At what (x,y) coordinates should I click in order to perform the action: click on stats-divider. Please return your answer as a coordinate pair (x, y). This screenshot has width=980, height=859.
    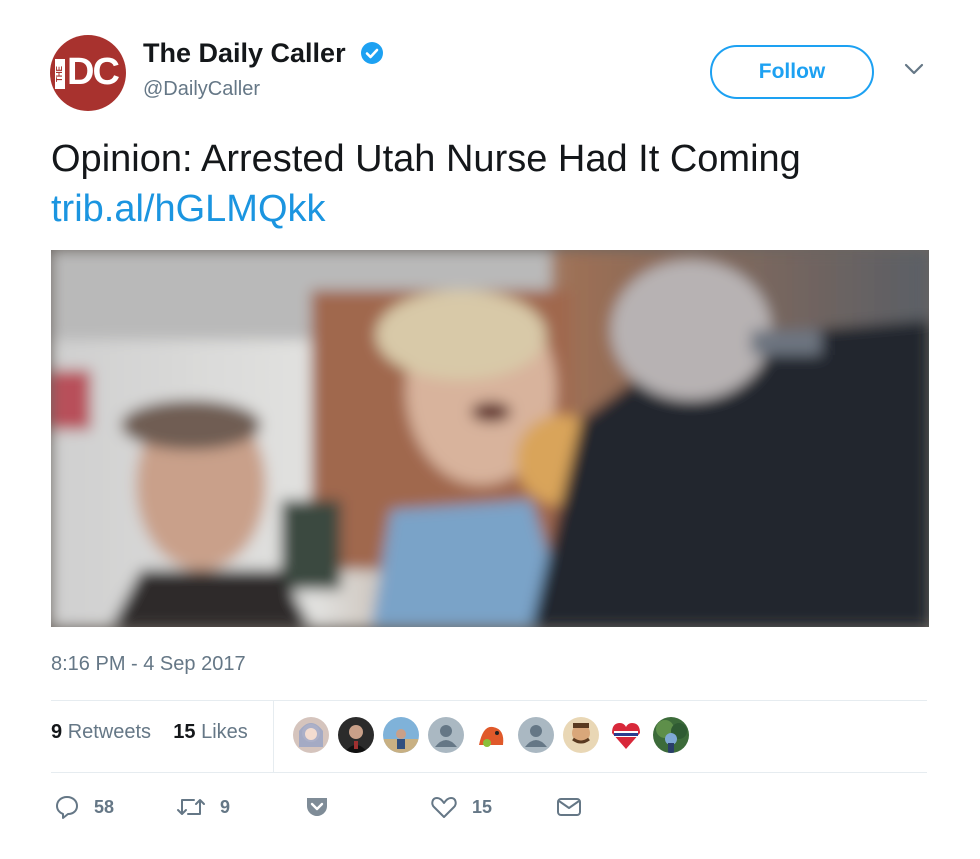
    Looking at the image, I should click on (273, 736).